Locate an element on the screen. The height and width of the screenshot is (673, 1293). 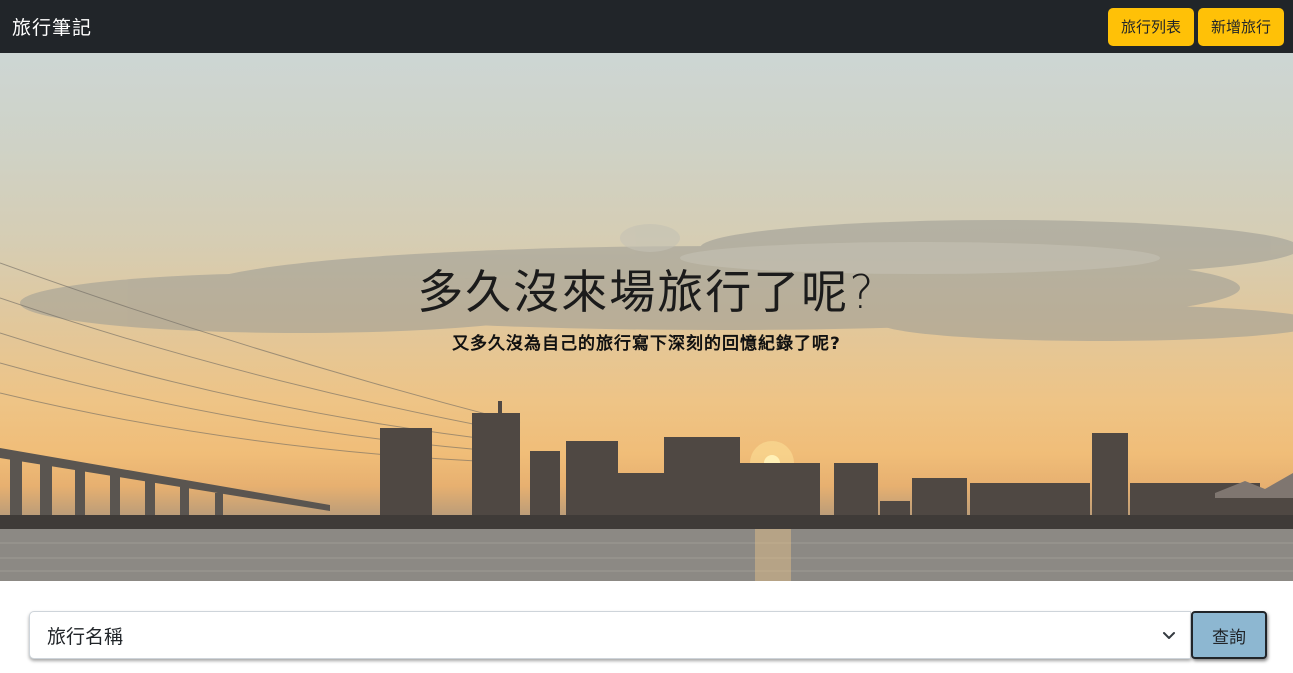
trip-search-bar: 旅行名稱 查詢 is located at coordinates (648, 635).